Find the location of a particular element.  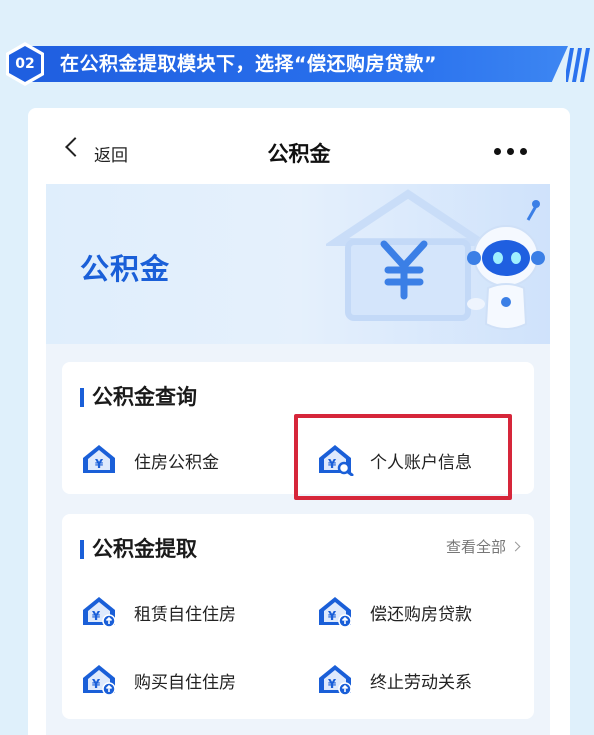

view-all-link: 查看全部 is located at coordinates (483, 546).